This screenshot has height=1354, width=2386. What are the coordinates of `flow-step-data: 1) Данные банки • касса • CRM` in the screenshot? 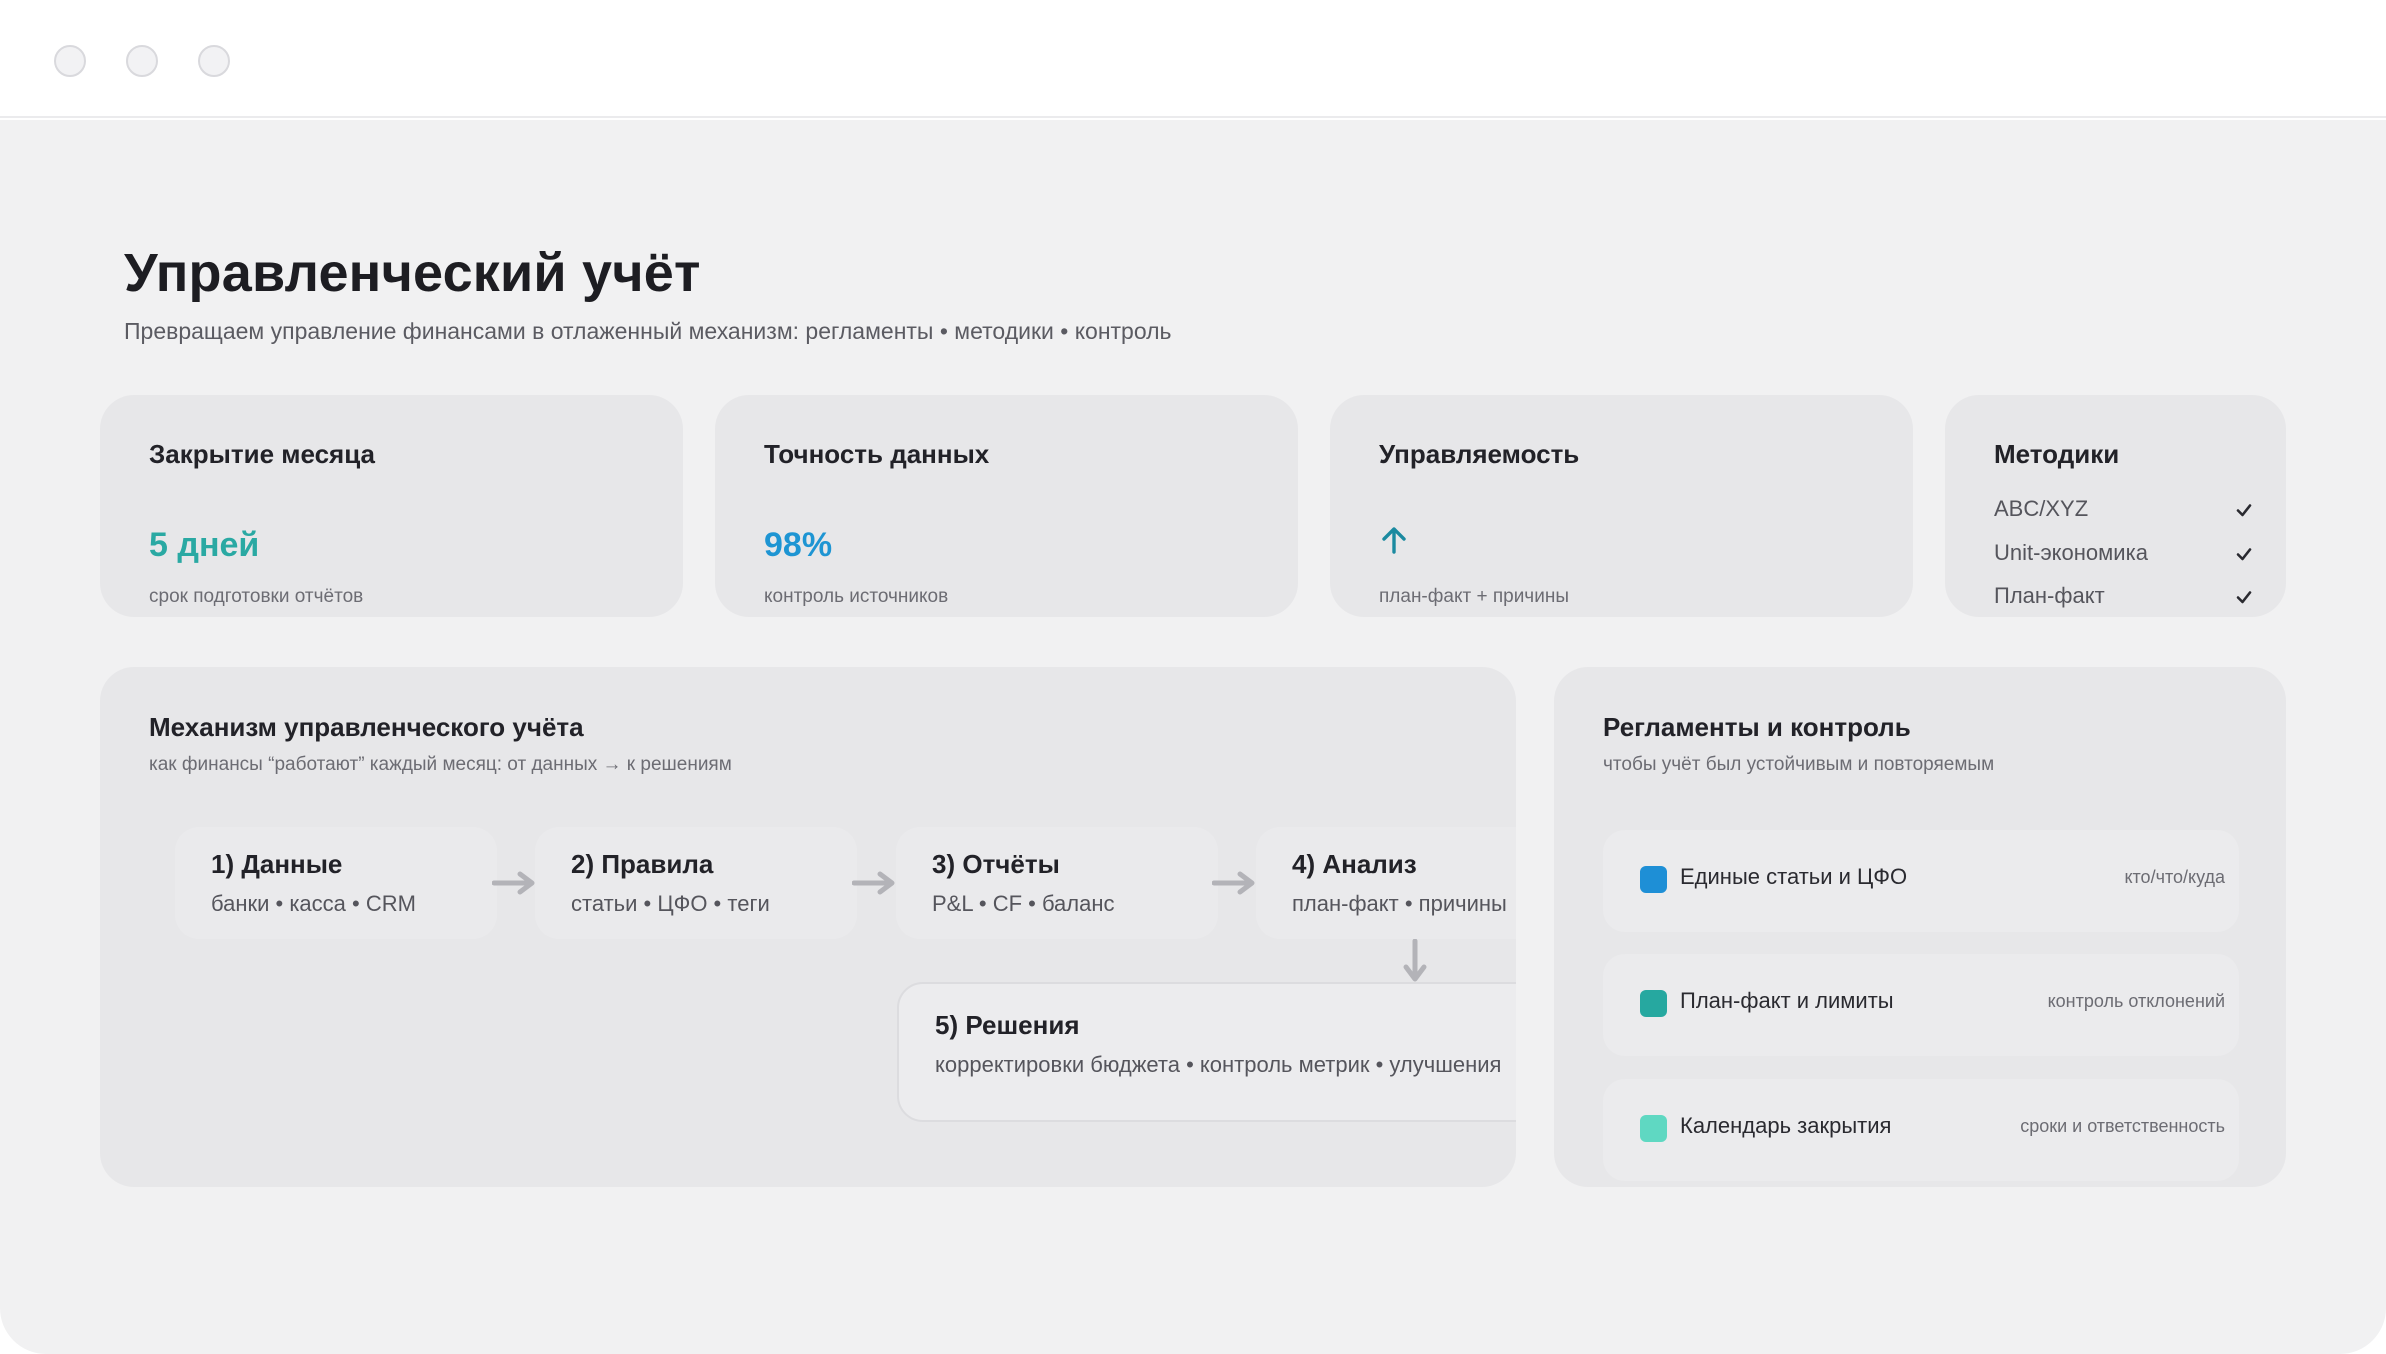 It's located at (336, 883).